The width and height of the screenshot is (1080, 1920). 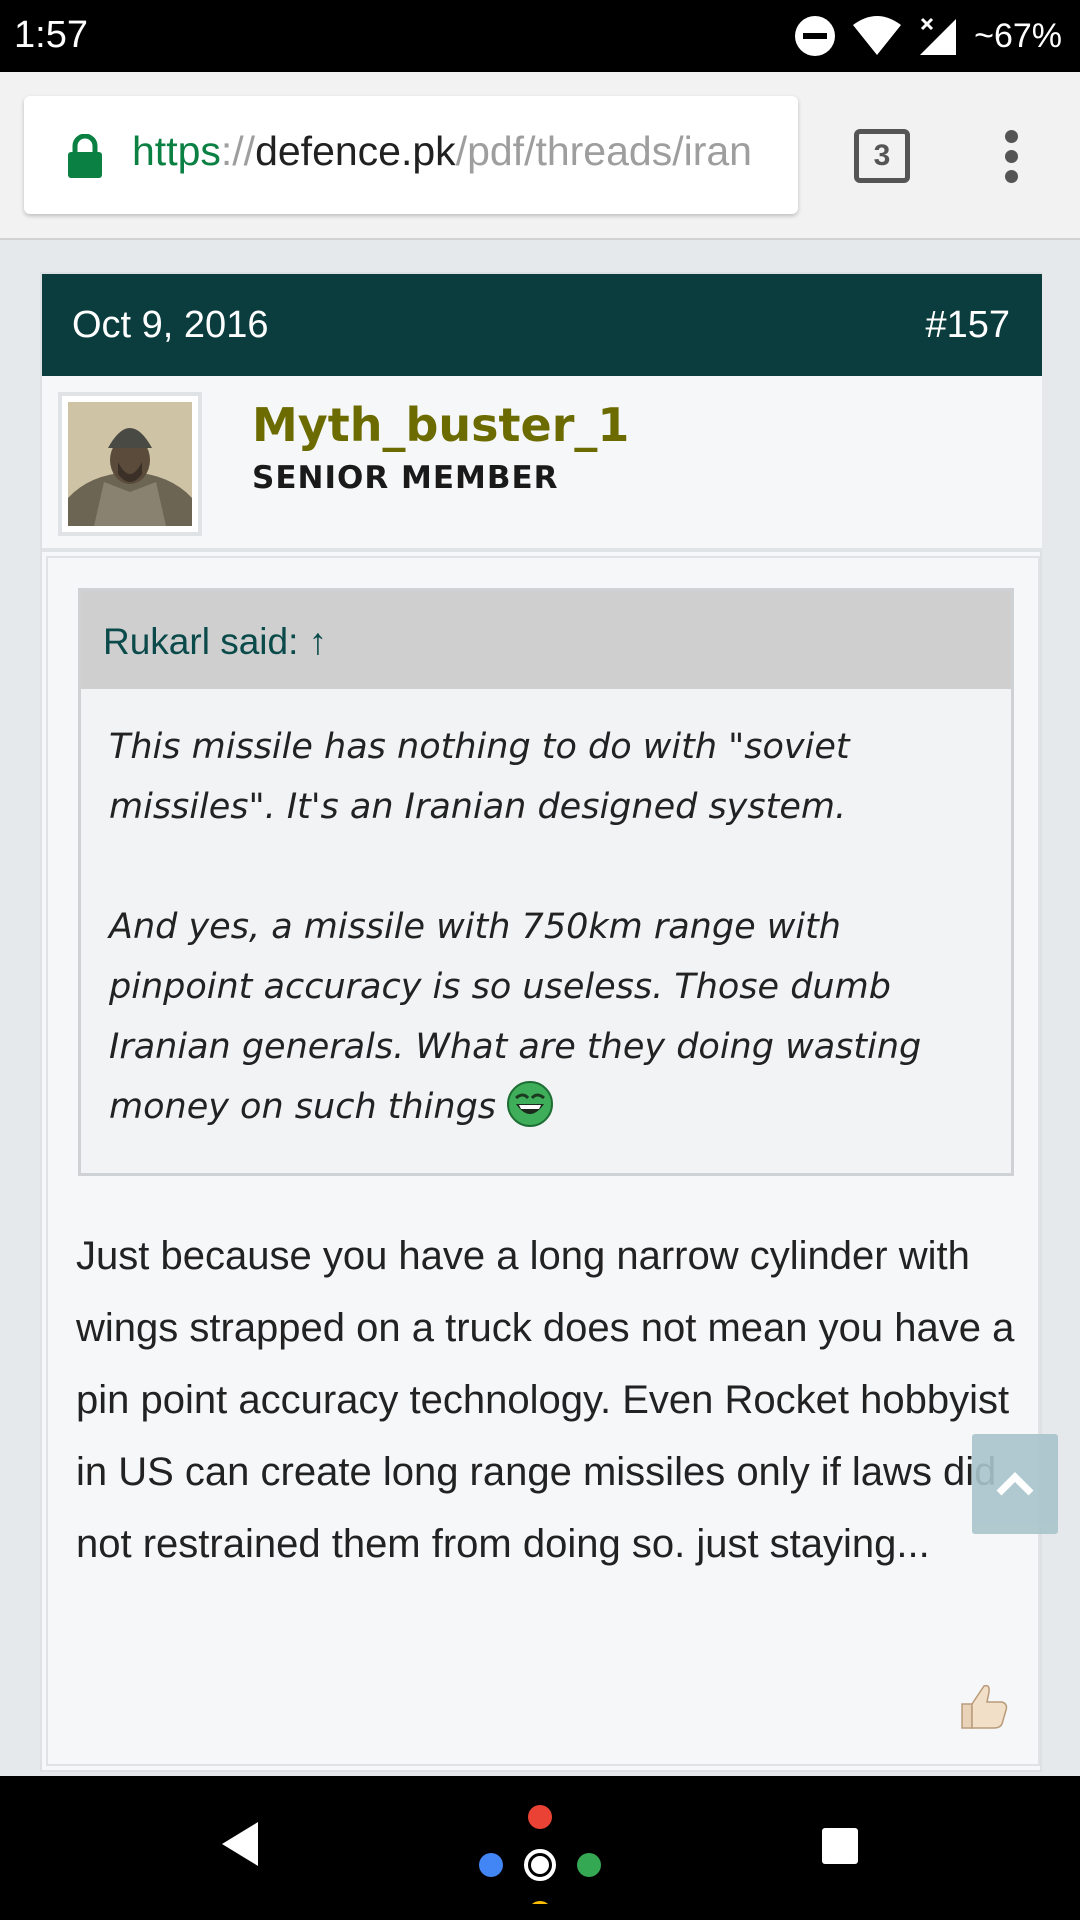 I want to click on home-assistant-icon, so click(x=540, y=1849).